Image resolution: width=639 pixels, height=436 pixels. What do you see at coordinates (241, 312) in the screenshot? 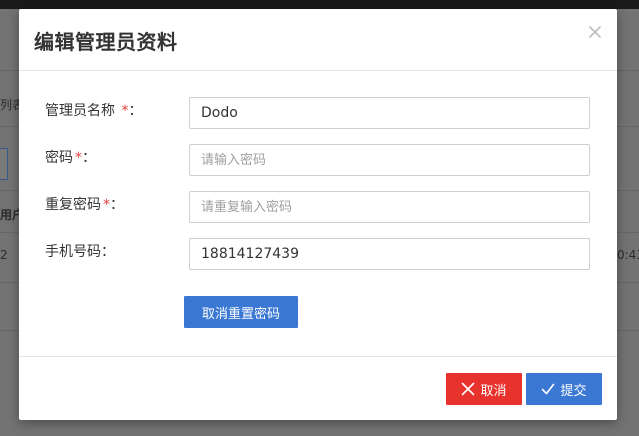
I see `cancel-reset-password-button: 取消重置密码` at bounding box center [241, 312].